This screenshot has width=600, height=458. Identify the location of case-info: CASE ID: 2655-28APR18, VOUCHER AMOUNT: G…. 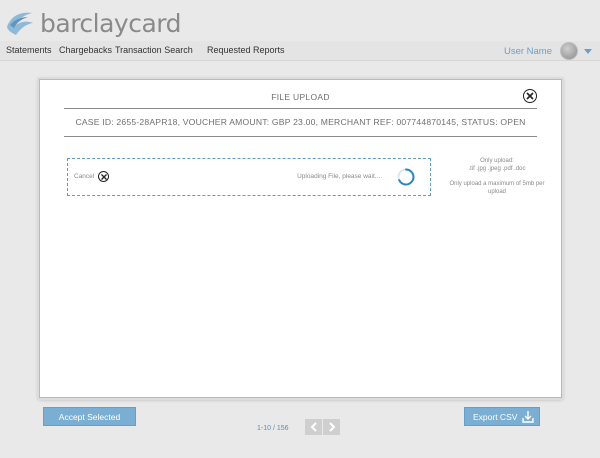
(300, 122).